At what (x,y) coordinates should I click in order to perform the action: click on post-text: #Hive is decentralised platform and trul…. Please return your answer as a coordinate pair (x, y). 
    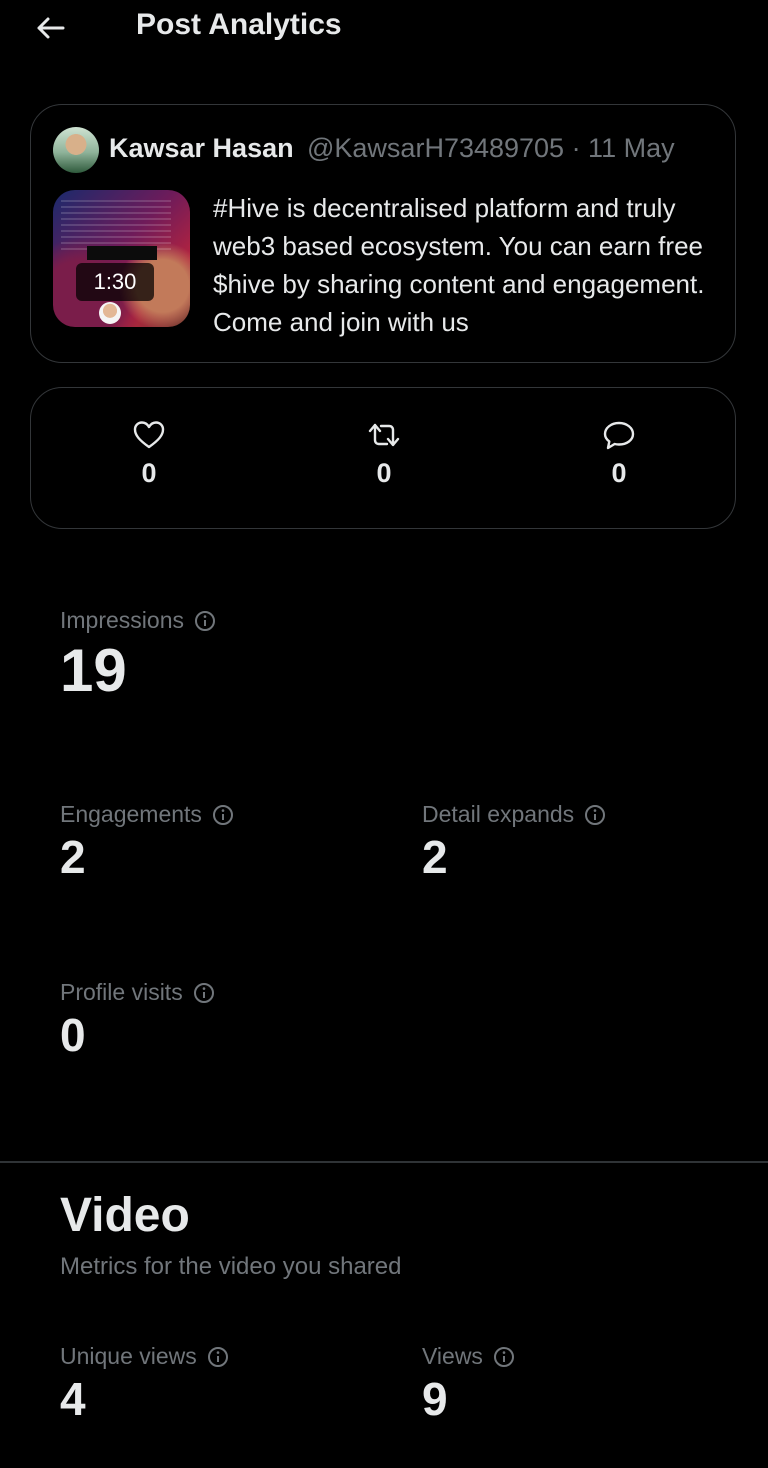
    Looking at the image, I should click on (459, 265).